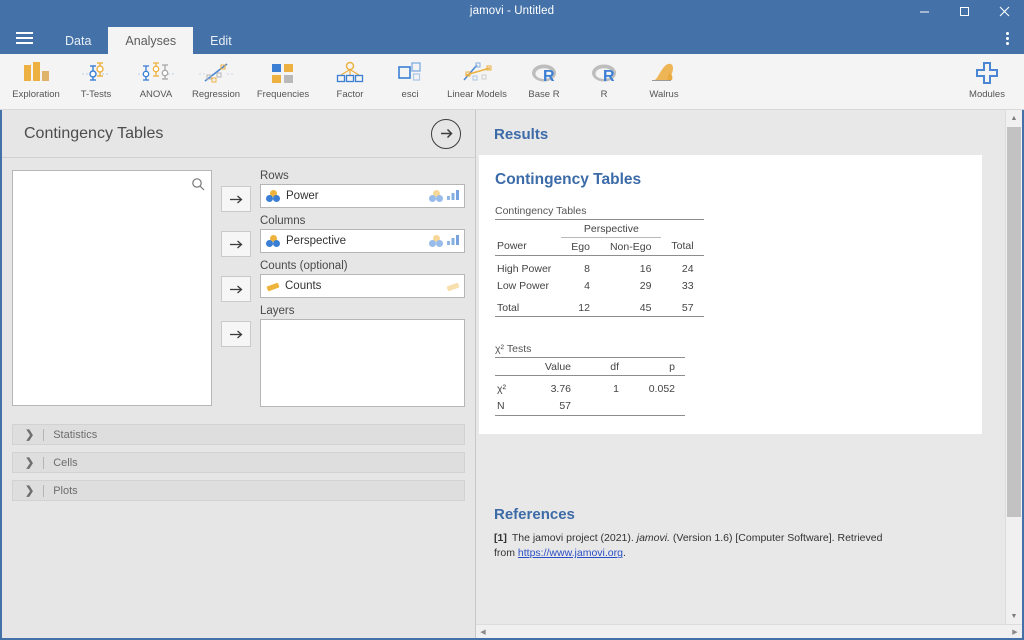 The width and height of the screenshot is (1024, 640). What do you see at coordinates (924, 11) in the screenshot?
I see `minimize-button` at bounding box center [924, 11].